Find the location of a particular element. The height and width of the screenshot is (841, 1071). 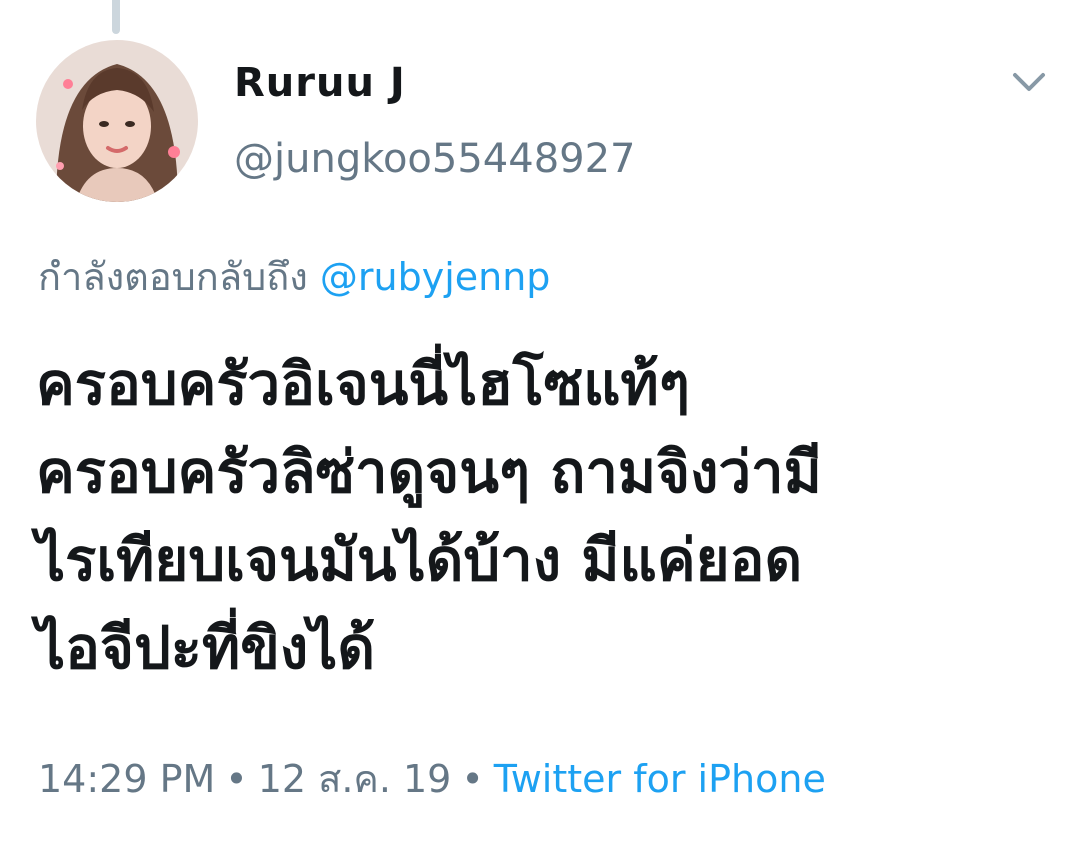

tweet-text-line: ไอจีปะที่ขิงได้ is located at coordinates (205, 648).